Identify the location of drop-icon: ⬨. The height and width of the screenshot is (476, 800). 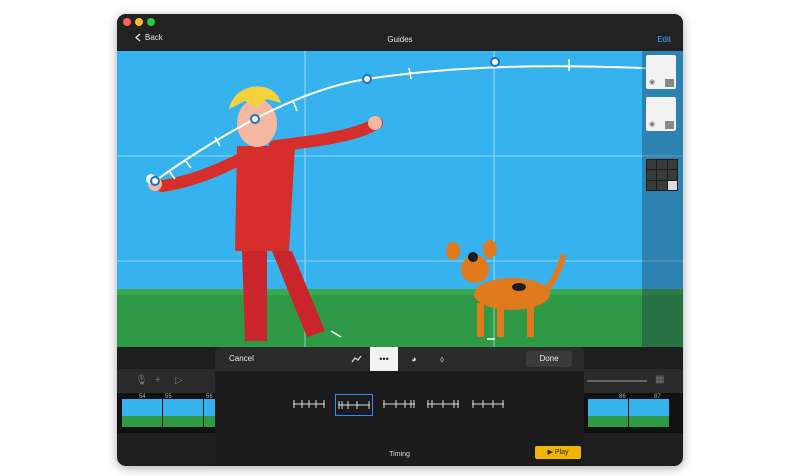
(442, 358).